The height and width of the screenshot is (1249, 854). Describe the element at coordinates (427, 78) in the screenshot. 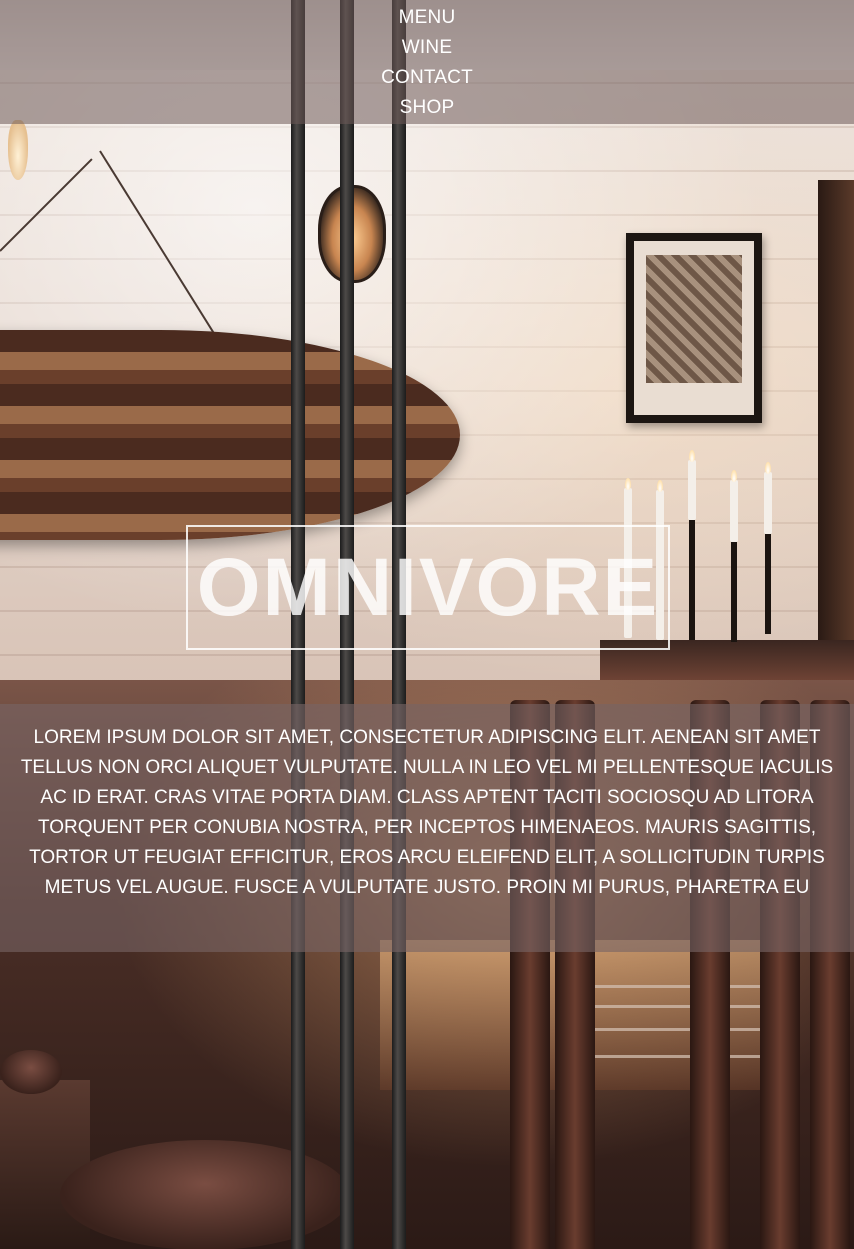

I see `nav-link-contact: CONTACT` at that location.